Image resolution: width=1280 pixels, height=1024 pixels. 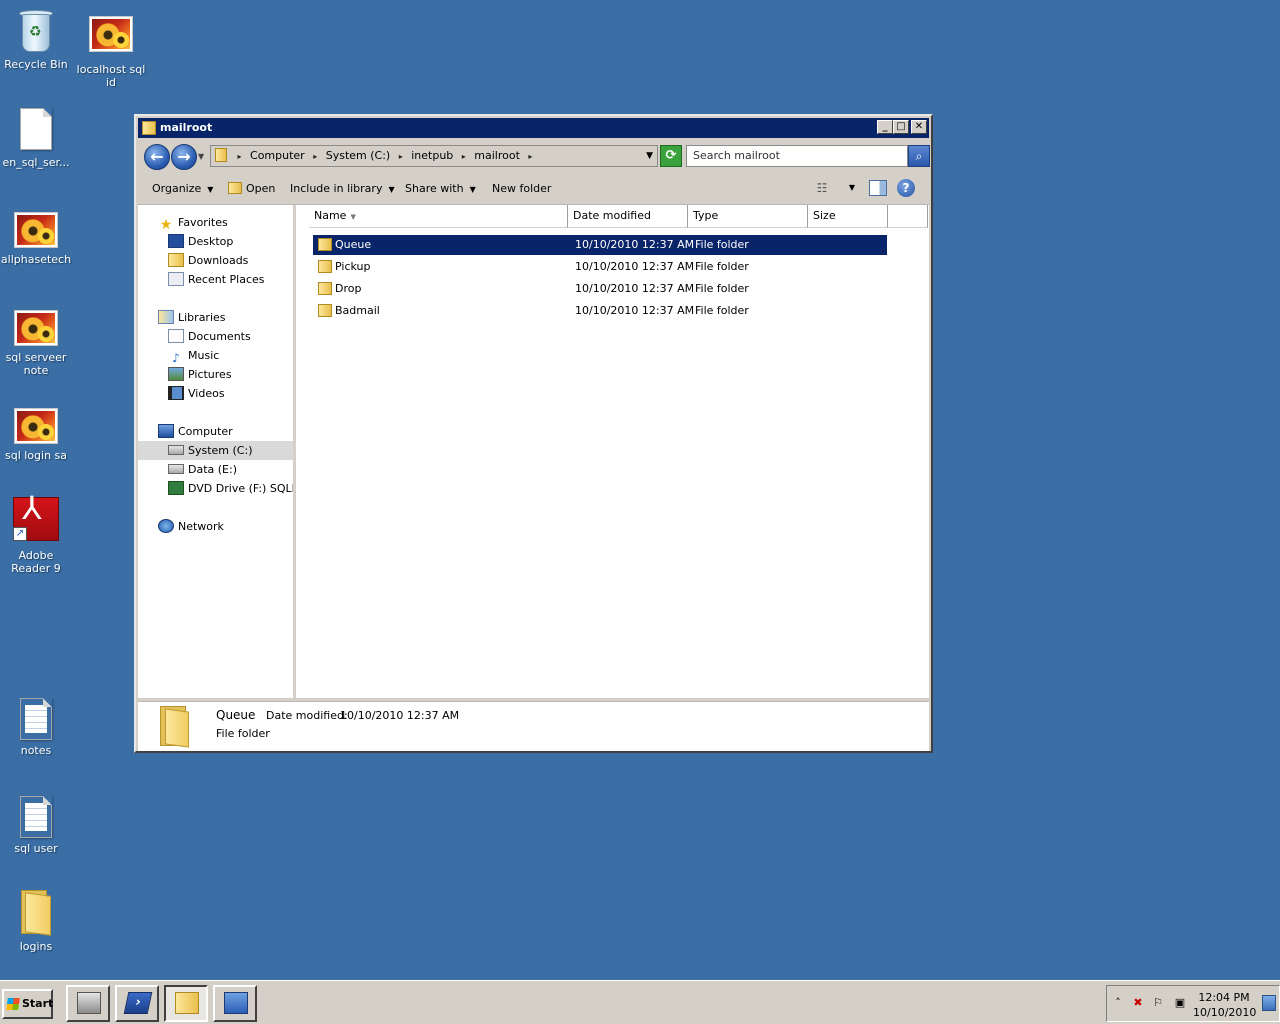 I want to click on view-options-dropdown: ▼, so click(x=852, y=187).